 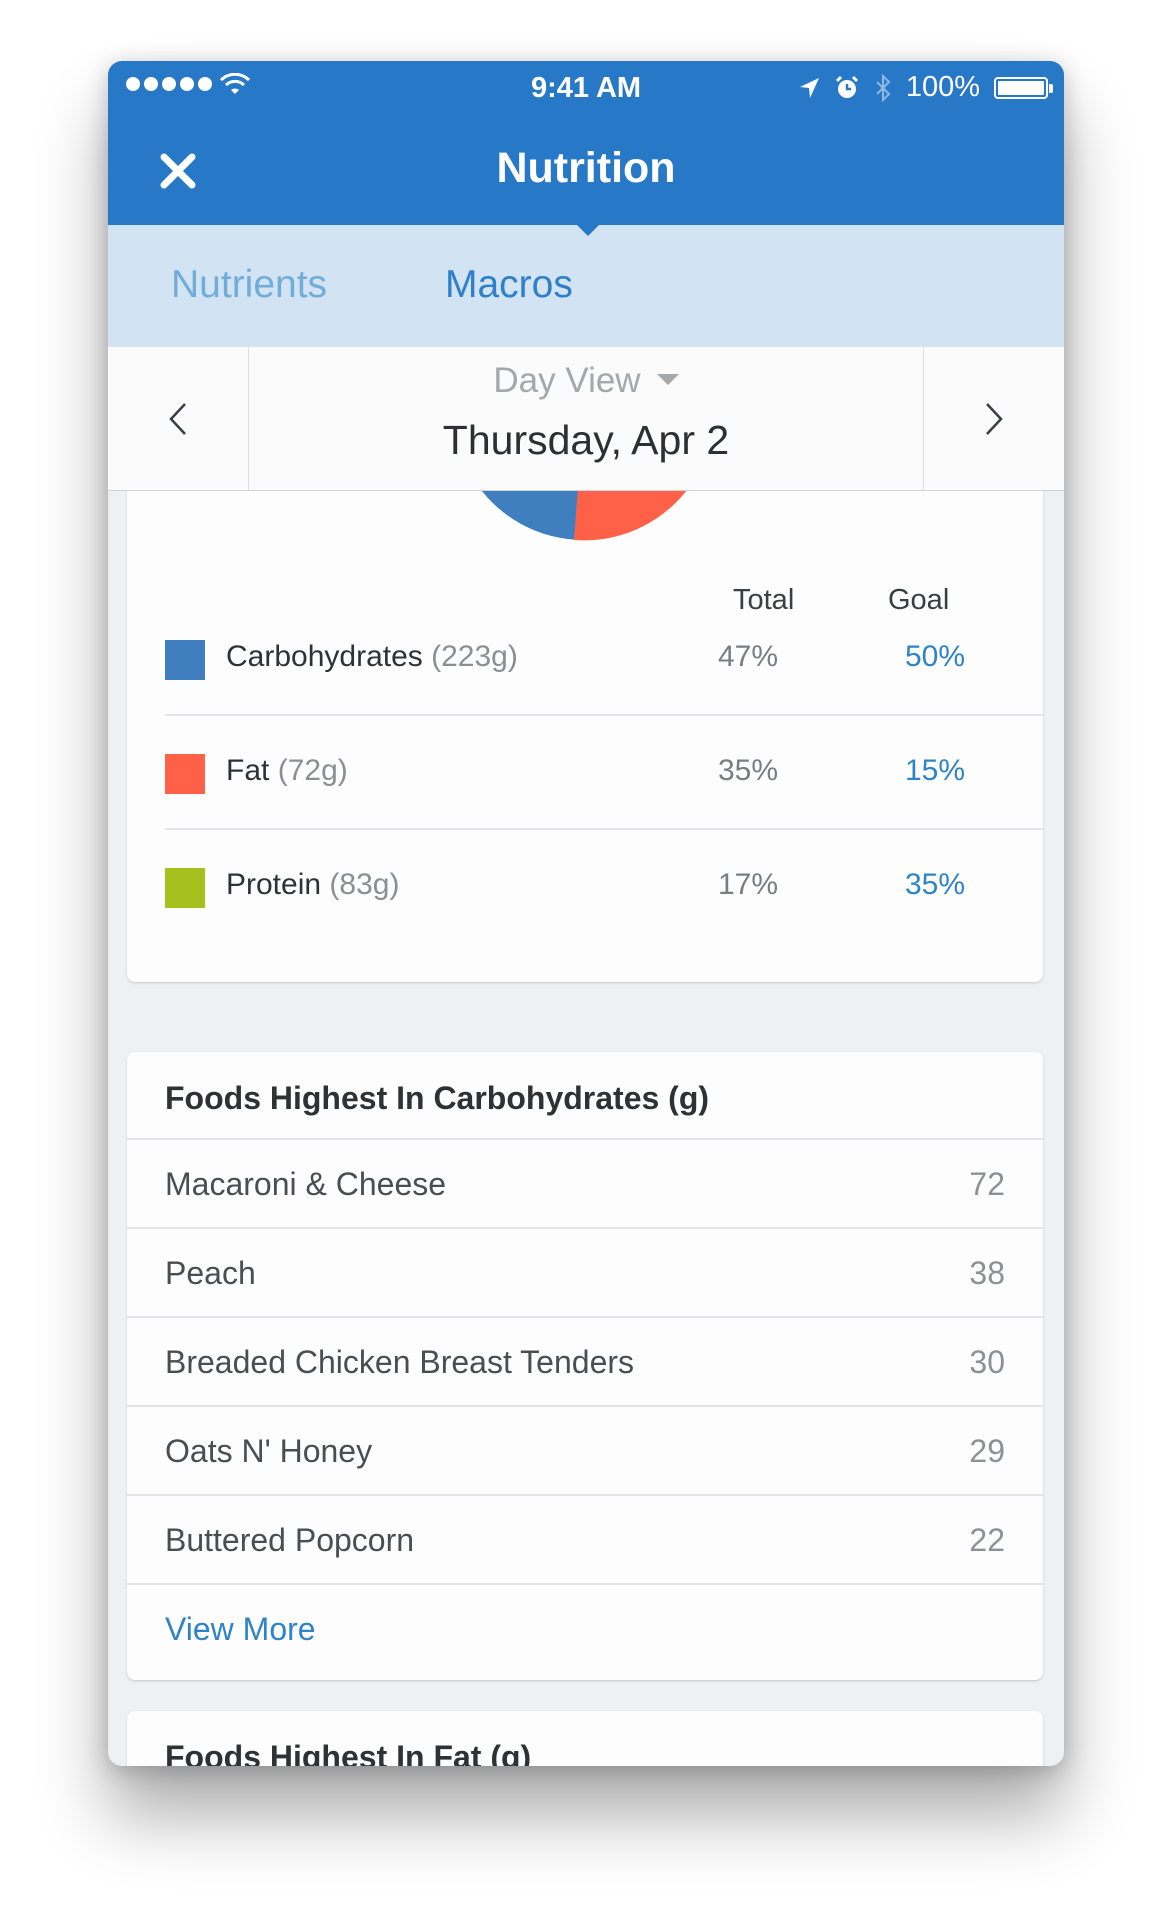 I want to click on card-title: Foods Highest In Fat (g), so click(x=585, y=1738).